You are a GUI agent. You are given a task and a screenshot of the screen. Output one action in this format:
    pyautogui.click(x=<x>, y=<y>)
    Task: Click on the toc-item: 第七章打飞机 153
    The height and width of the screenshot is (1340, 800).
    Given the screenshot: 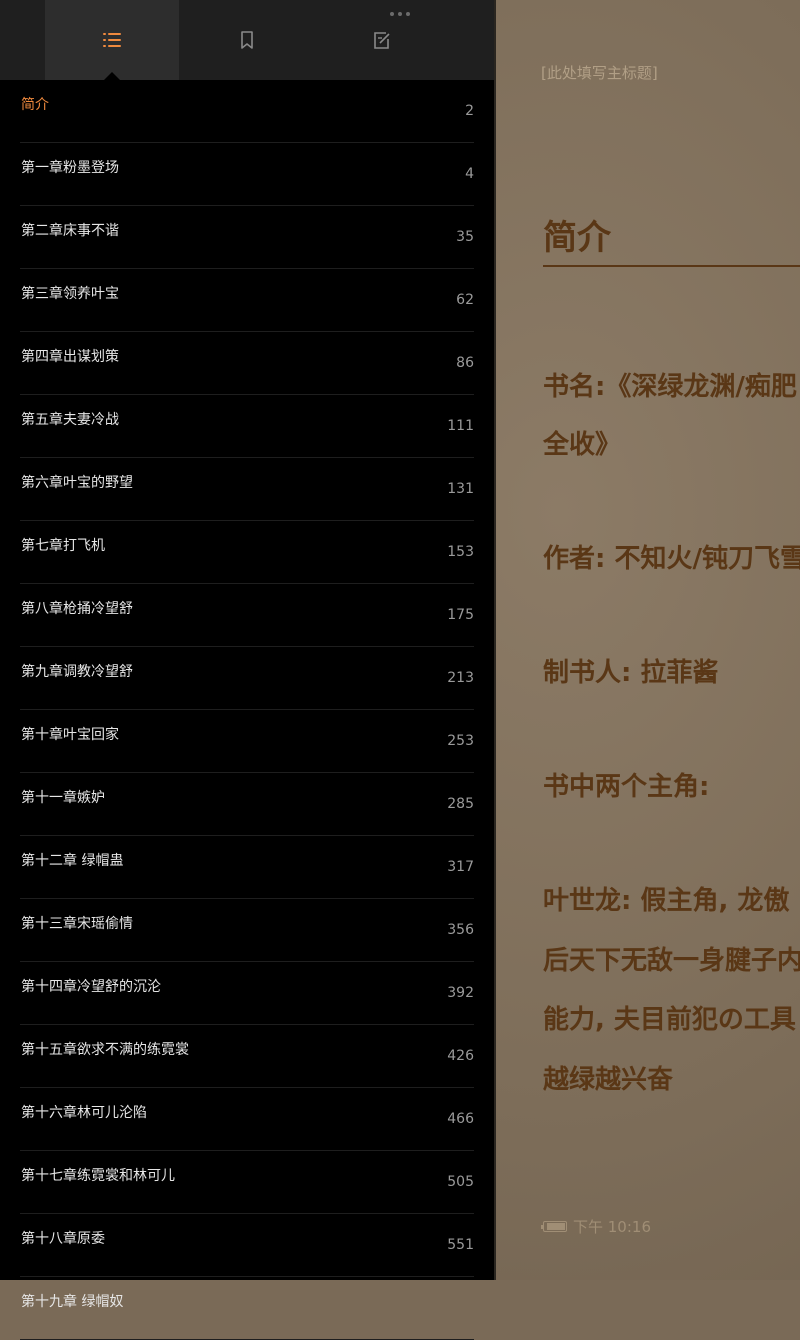 What is the action you would take?
    pyautogui.click(x=247, y=552)
    